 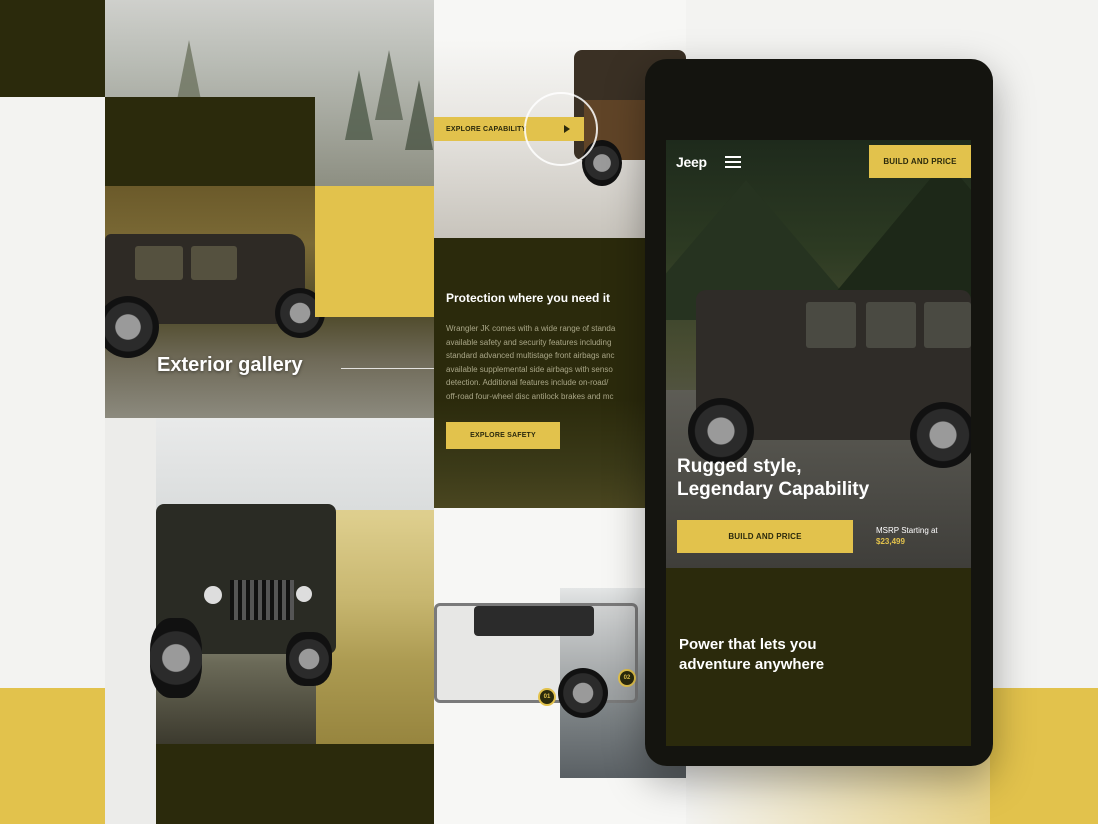 I want to click on msrp-block: MSRP Starting at $23,499, so click(x=907, y=536).